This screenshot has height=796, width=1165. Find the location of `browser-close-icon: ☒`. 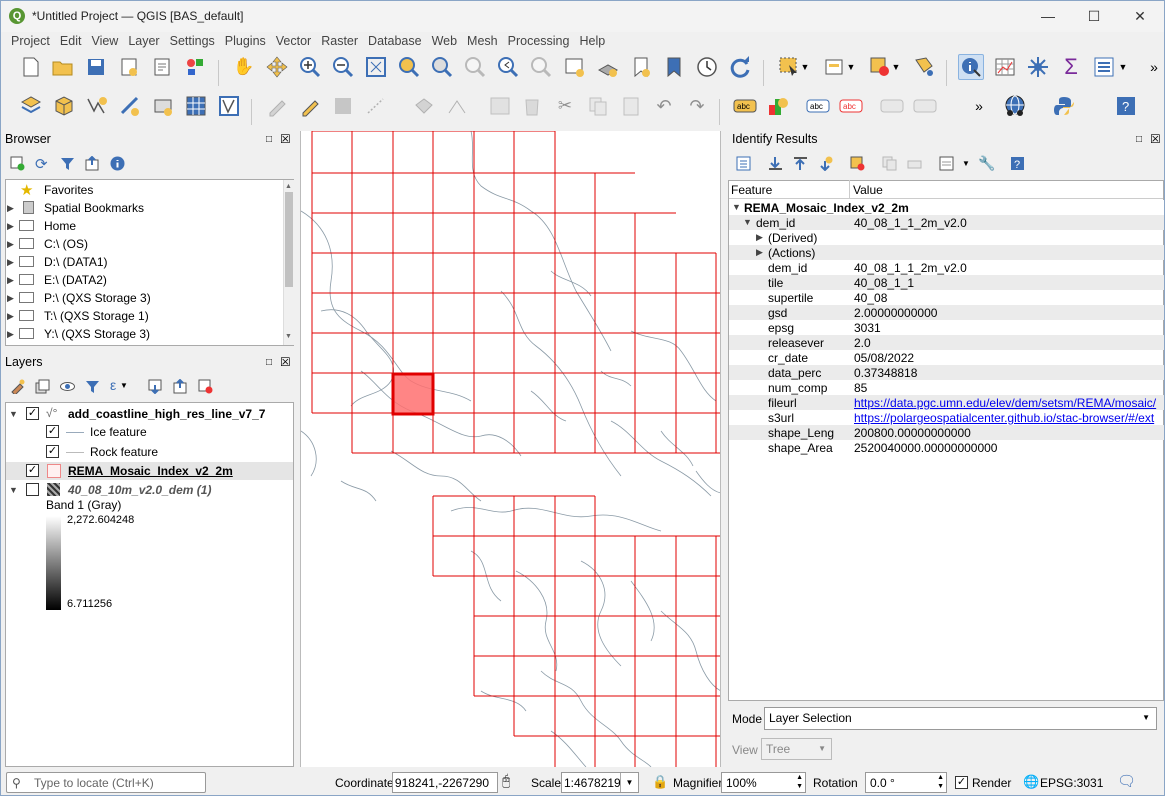

browser-close-icon: ☒ is located at coordinates (285, 139).